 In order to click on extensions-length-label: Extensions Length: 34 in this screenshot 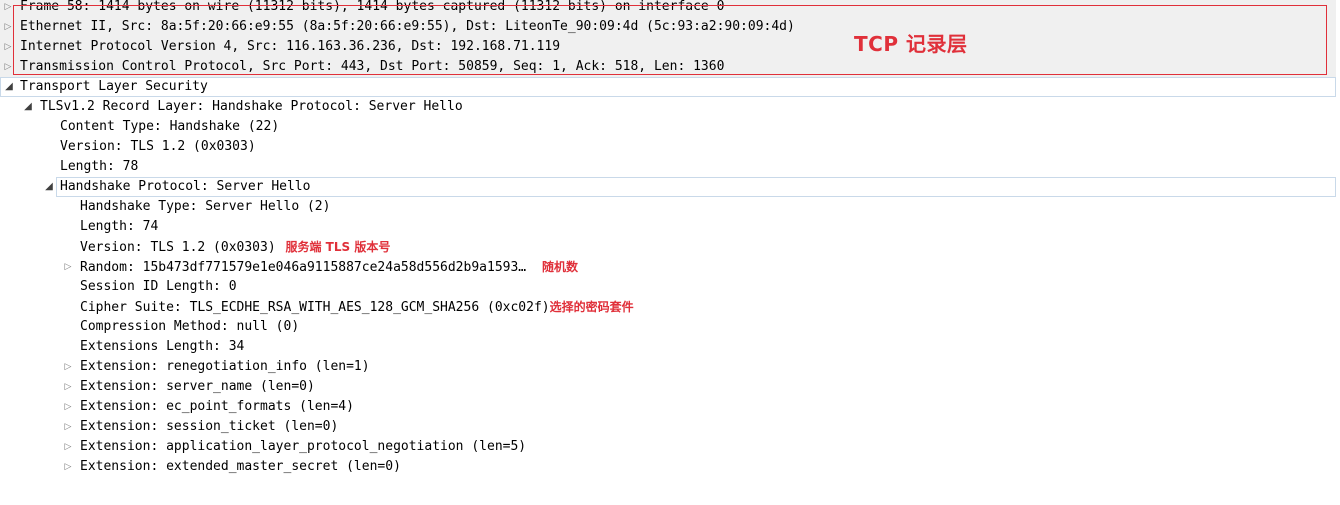, I will do `click(162, 346)`.